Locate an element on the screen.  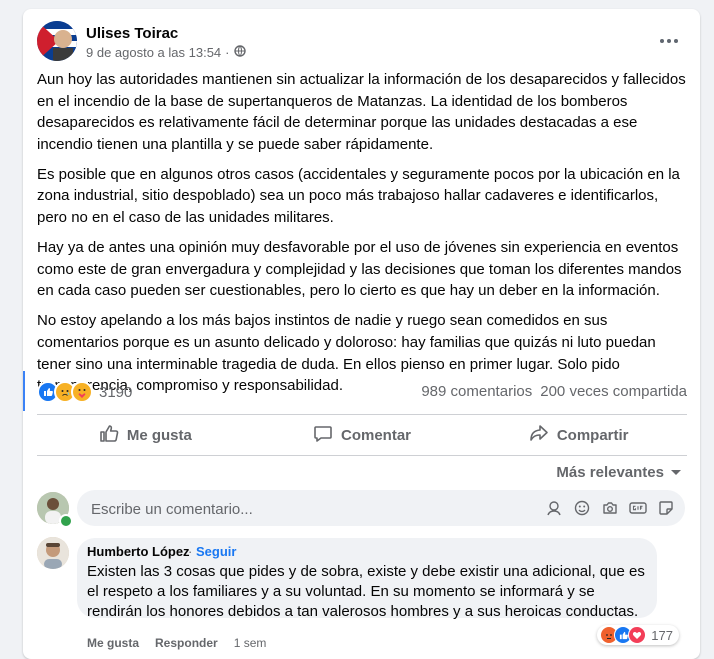
follow-link: Seguir is located at coordinates (216, 551).